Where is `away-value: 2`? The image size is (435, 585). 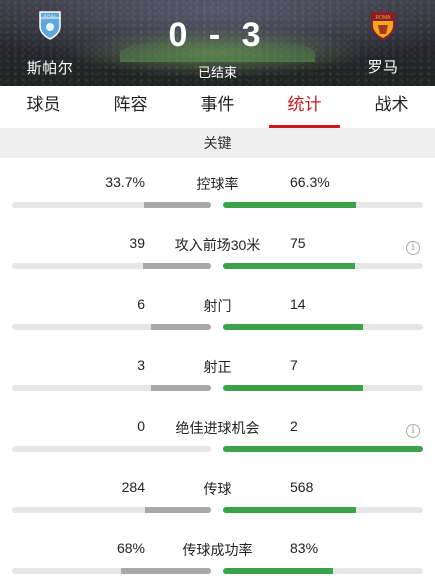 away-value: 2 is located at coordinates (294, 426).